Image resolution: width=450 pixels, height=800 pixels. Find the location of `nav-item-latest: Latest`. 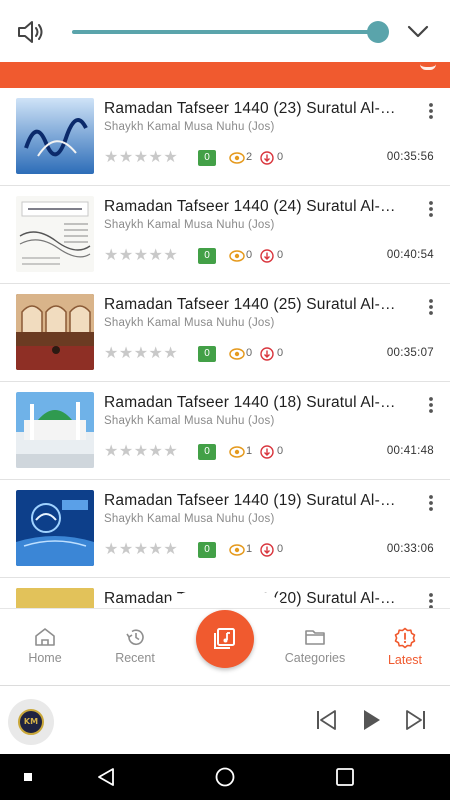

nav-item-latest: Latest is located at coordinates (405, 647).